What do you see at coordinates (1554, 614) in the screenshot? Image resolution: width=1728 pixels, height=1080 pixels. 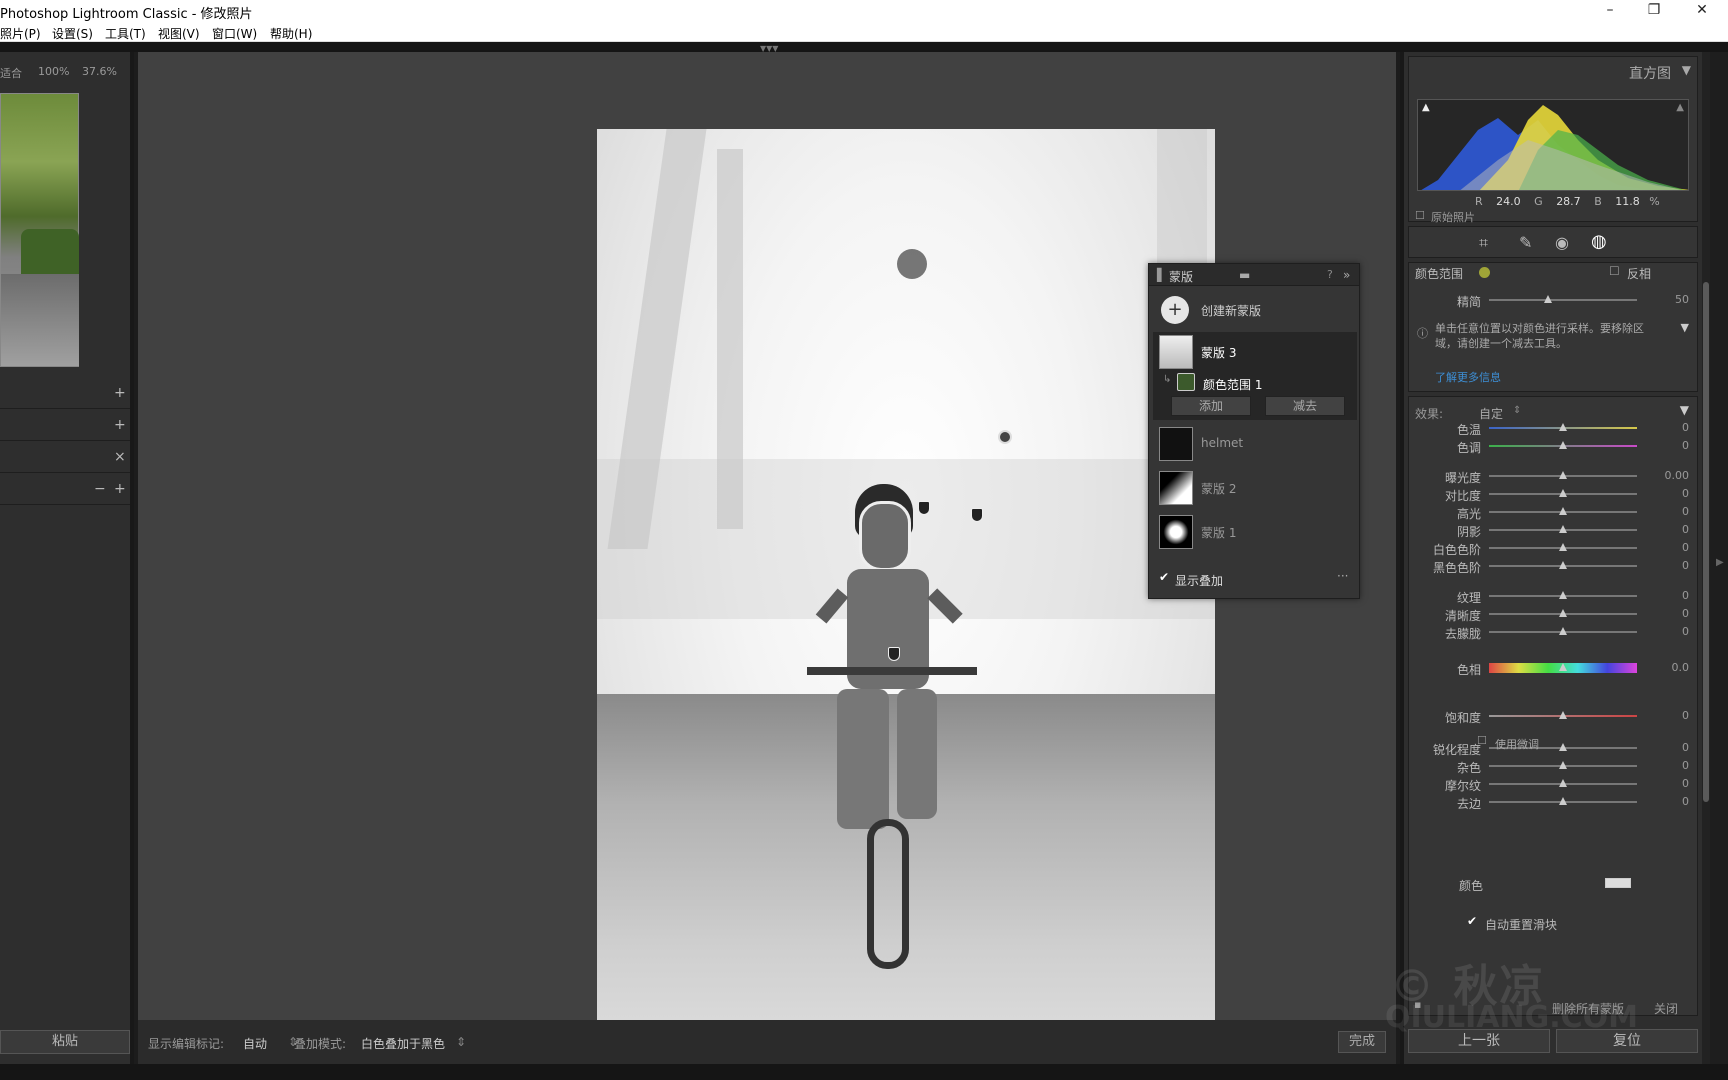 I see `effect-slider: 清晰度 0` at bounding box center [1554, 614].